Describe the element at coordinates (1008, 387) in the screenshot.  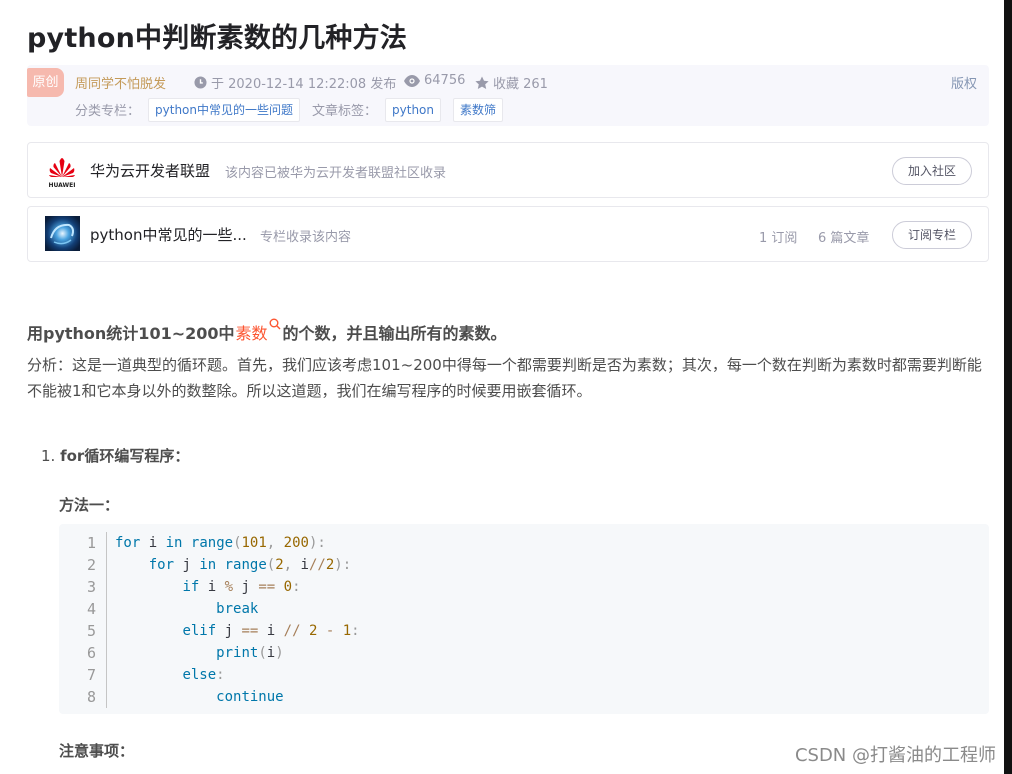
I see `window-edge` at that location.